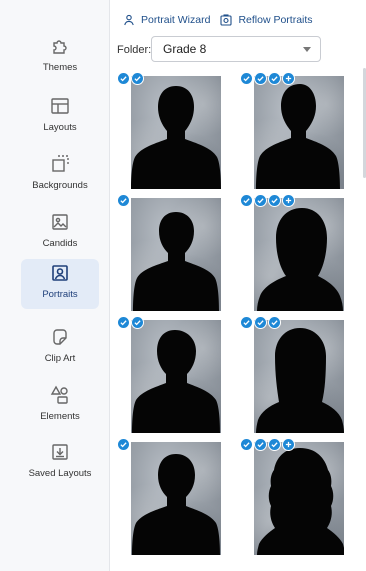 This screenshot has width=366, height=571. Describe the element at coordinates (60, 106) in the screenshot. I see `layout-icon` at that location.